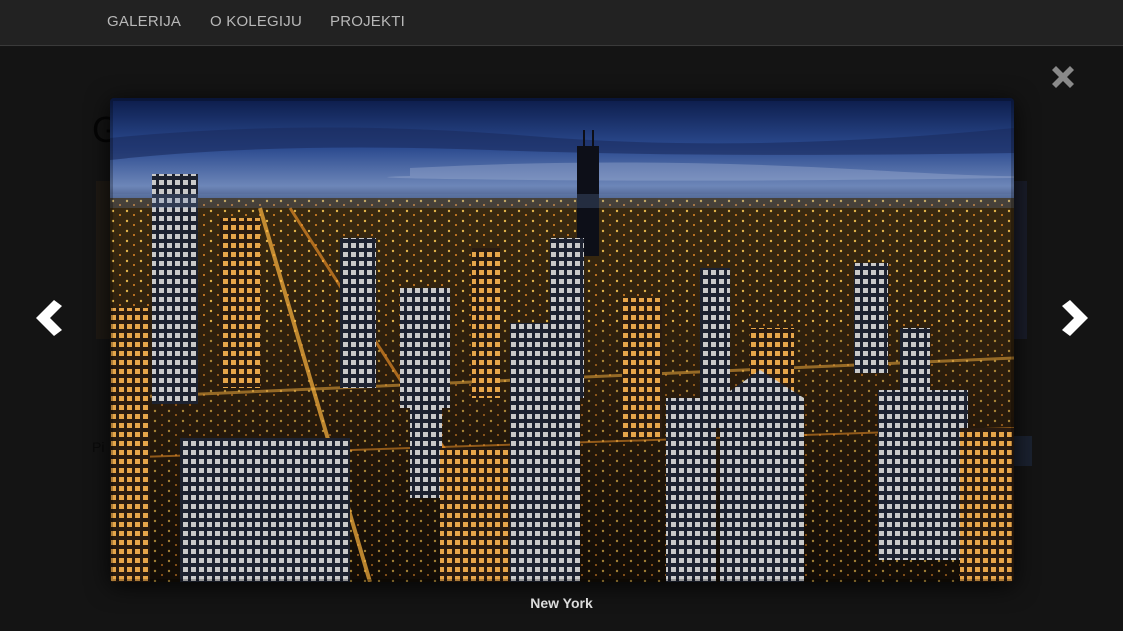 The image size is (1123, 631). Describe the element at coordinates (367, 21) in the screenshot. I see `nav-item-projekti: PROJEKTI` at that location.